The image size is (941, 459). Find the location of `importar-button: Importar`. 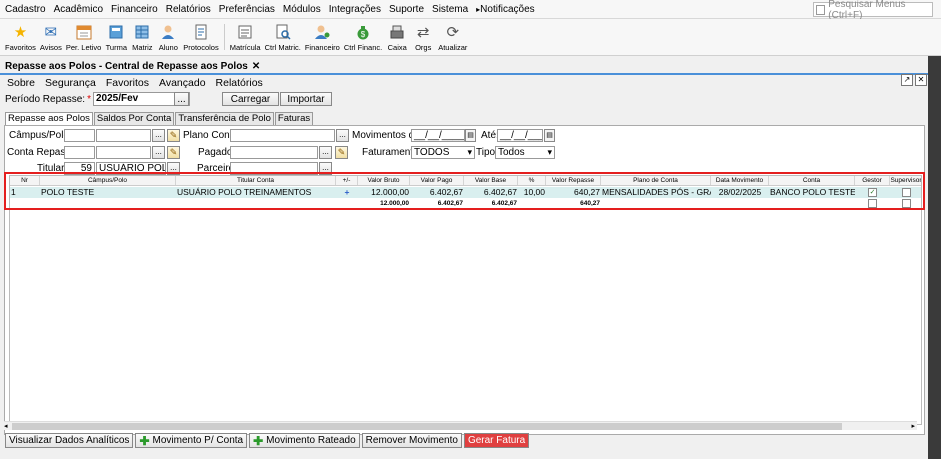

importar-button: Importar is located at coordinates (306, 99).